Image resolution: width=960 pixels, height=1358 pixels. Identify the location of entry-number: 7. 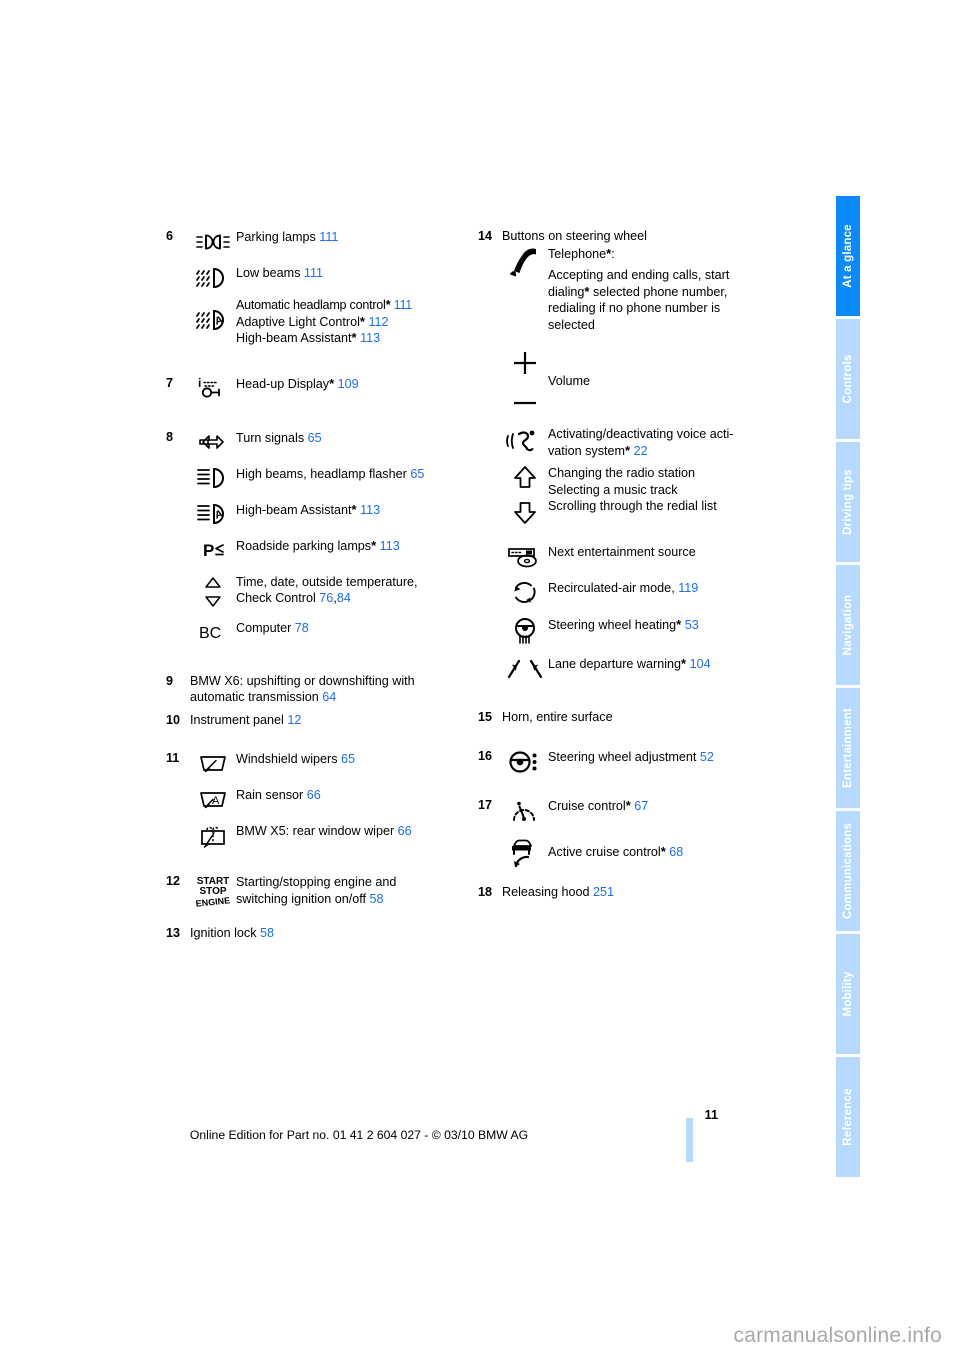
(170, 382).